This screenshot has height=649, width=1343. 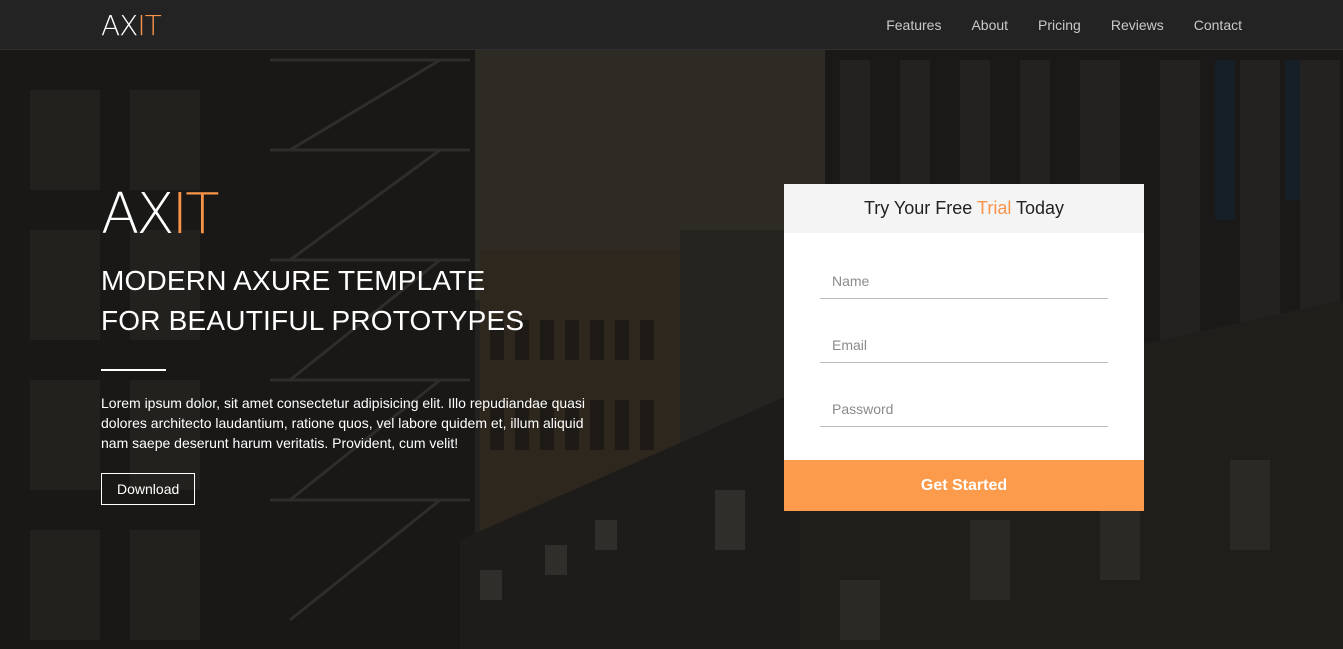 What do you see at coordinates (148, 489) in the screenshot?
I see `download-button: Download` at bounding box center [148, 489].